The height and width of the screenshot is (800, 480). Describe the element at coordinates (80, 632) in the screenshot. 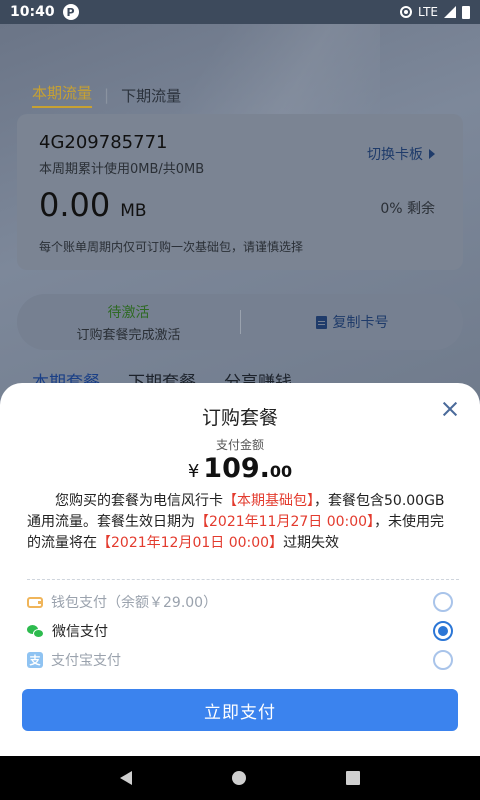

I see `payment-label-wechat: 微信支付` at that location.